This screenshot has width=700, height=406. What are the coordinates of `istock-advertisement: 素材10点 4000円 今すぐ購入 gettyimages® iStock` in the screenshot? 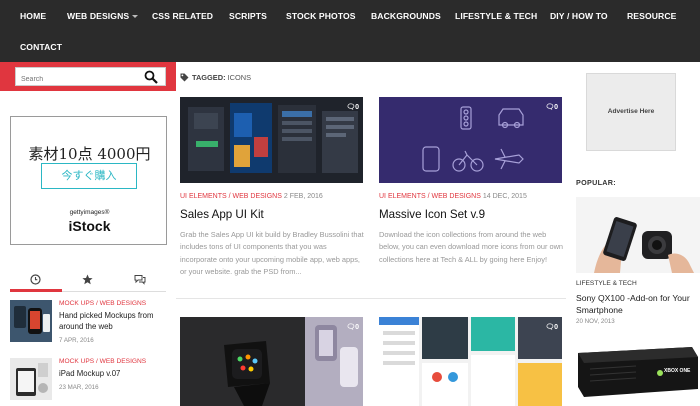 It's located at (88, 180).